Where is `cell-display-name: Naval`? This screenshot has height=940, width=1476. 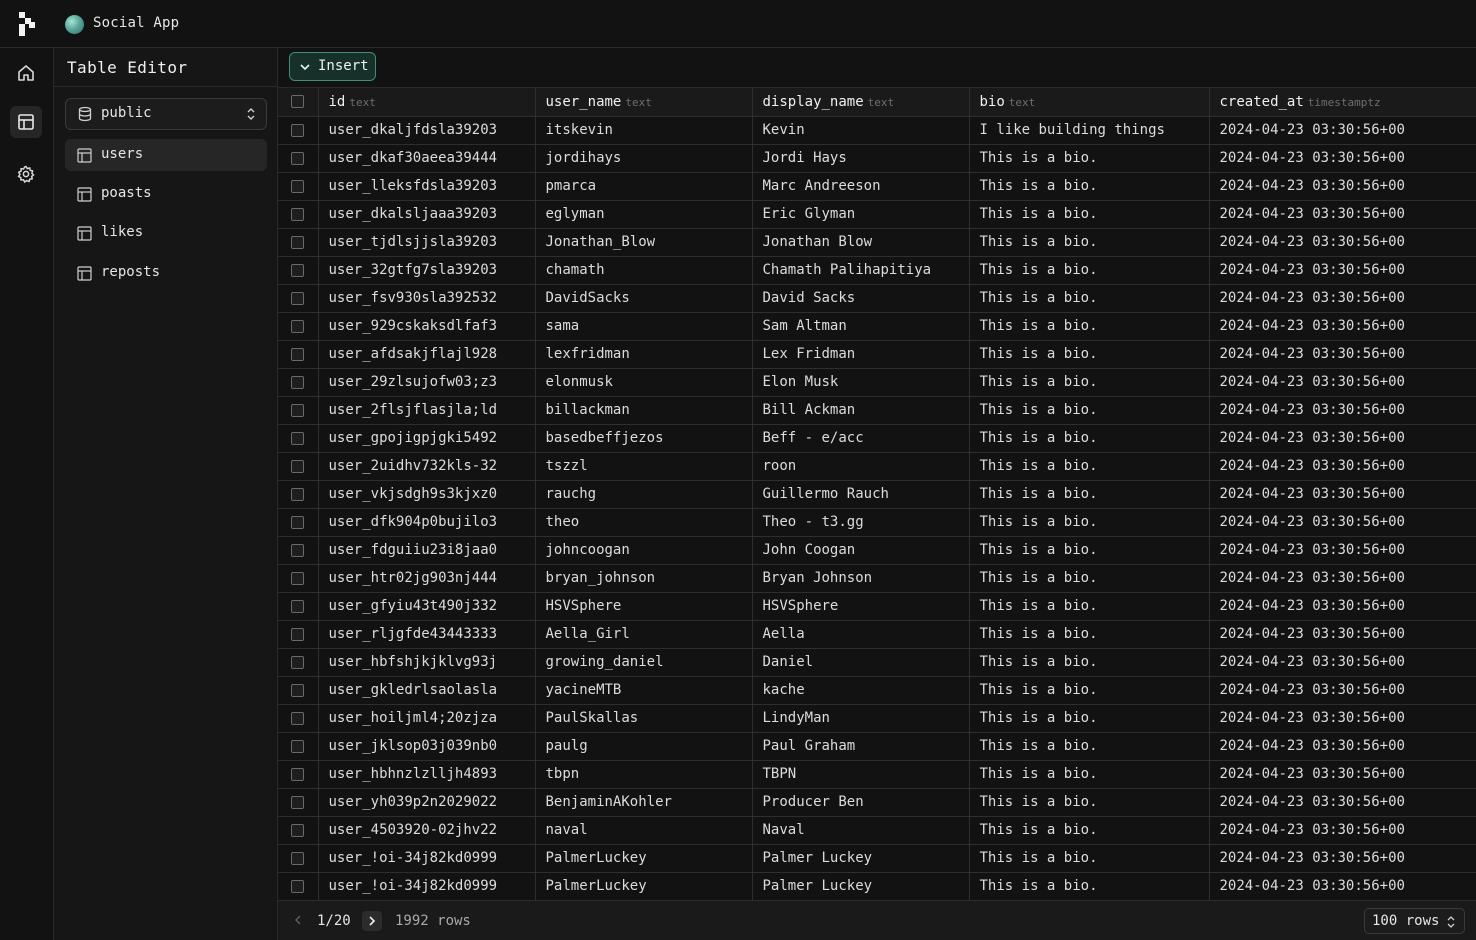
cell-display-name: Naval is located at coordinates (861, 830).